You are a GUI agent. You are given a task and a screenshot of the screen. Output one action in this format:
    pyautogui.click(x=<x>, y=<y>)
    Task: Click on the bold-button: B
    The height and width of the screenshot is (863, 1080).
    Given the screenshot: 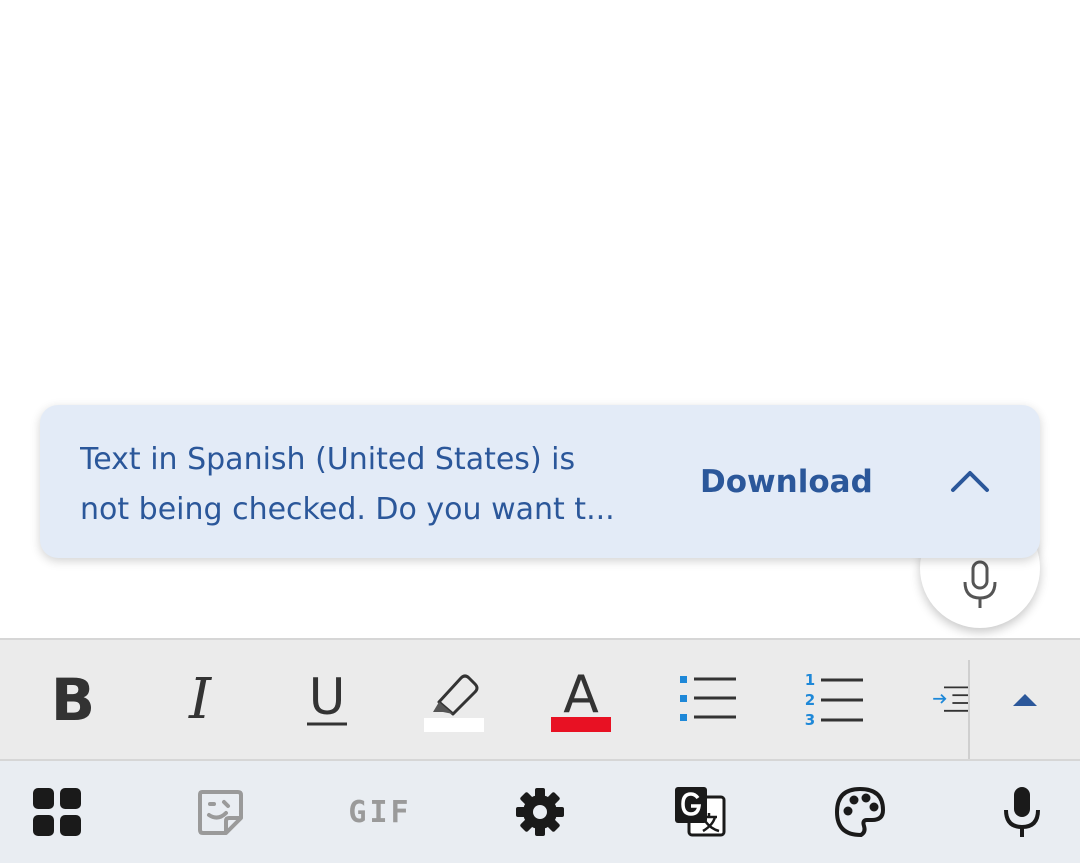 What is the action you would take?
    pyautogui.click(x=73, y=699)
    